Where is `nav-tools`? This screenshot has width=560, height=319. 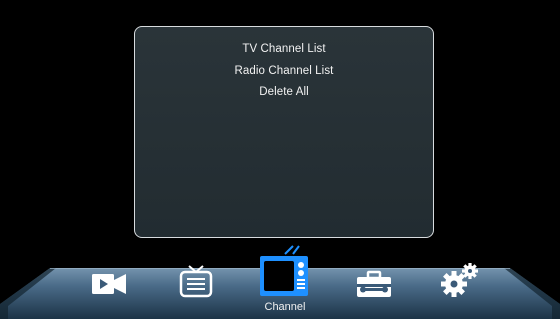 nav-tools is located at coordinates (374, 284).